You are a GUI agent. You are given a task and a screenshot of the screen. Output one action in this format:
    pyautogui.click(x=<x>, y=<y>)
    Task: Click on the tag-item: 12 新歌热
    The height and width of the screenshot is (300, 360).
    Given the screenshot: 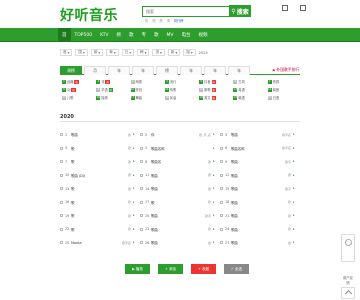 What is the action you would take?
    pyautogui.click(x=216, y=89)
    